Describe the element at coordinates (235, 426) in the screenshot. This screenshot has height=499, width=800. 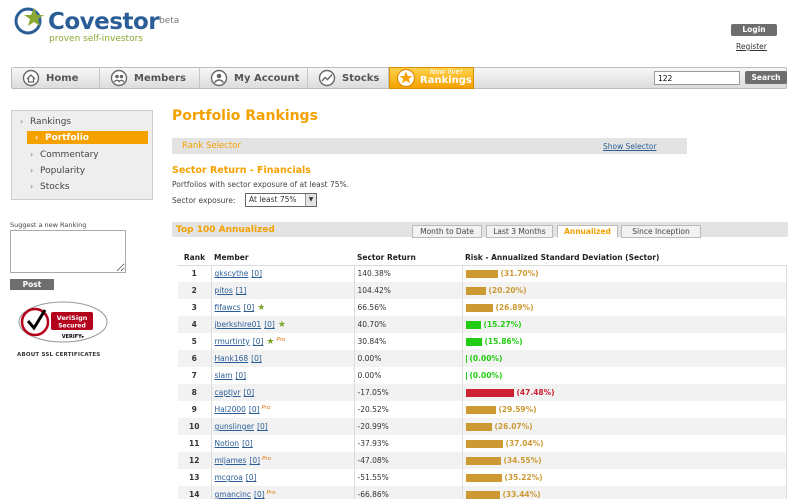
I see `member-link: gunslinger` at that location.